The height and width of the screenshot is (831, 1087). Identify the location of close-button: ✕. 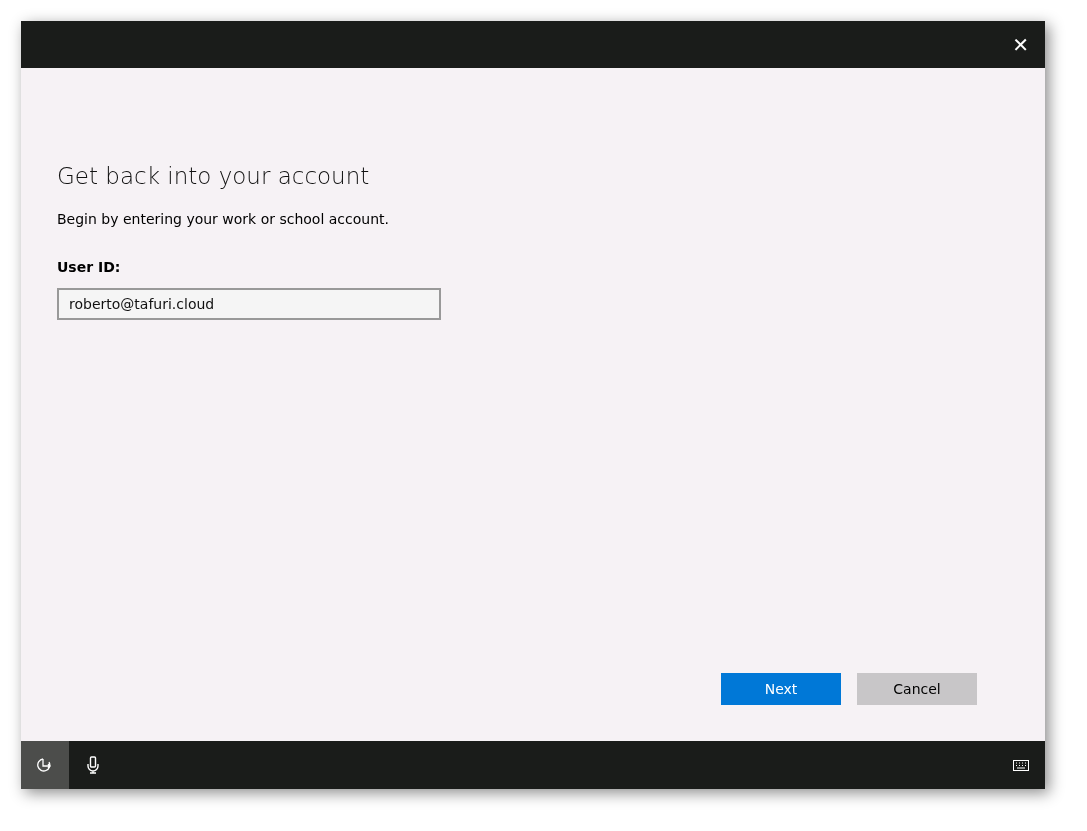
(1020, 44).